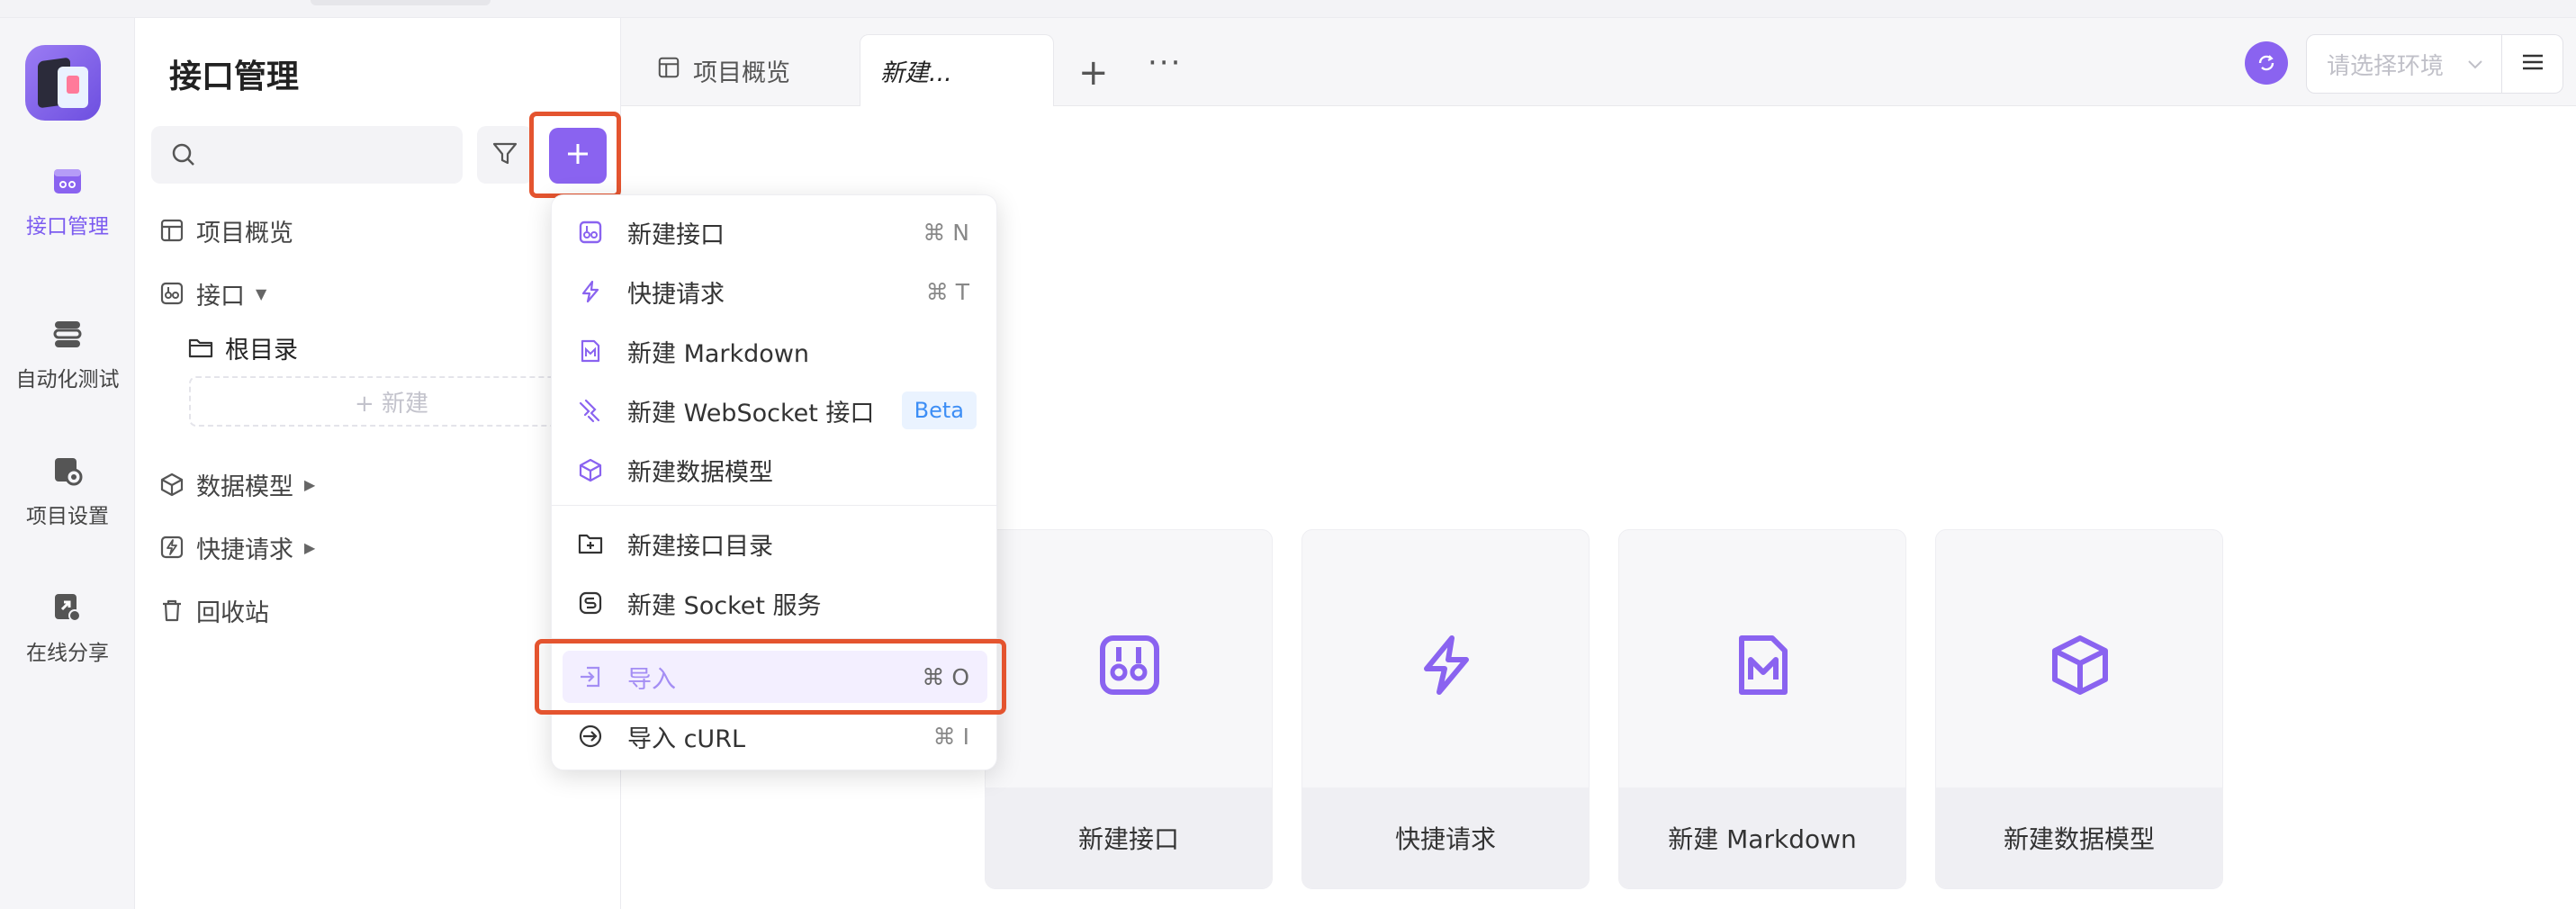 Image resolution: width=2576 pixels, height=909 pixels. Describe the element at coordinates (2386, 66) in the screenshot. I see `environment-placeholder: 请选择环境` at that location.